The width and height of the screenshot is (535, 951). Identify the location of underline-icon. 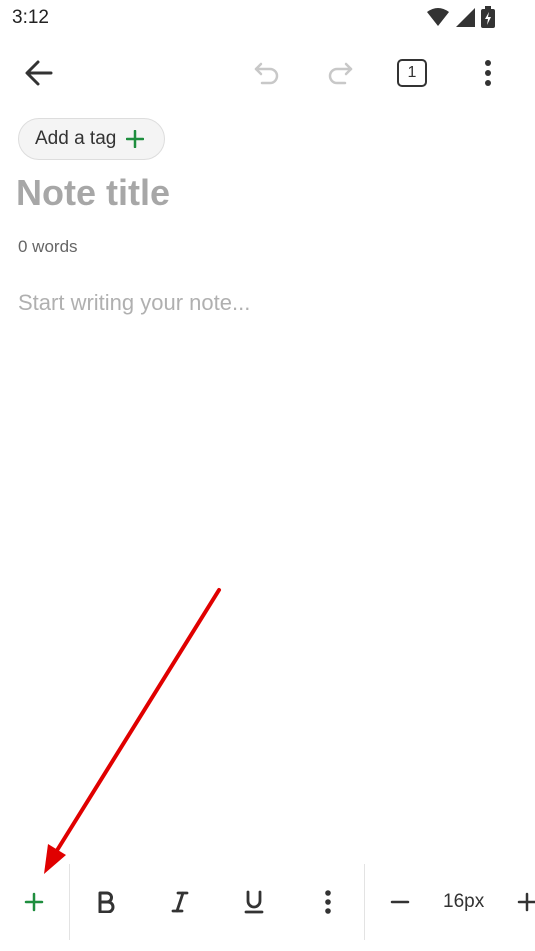
(254, 902).